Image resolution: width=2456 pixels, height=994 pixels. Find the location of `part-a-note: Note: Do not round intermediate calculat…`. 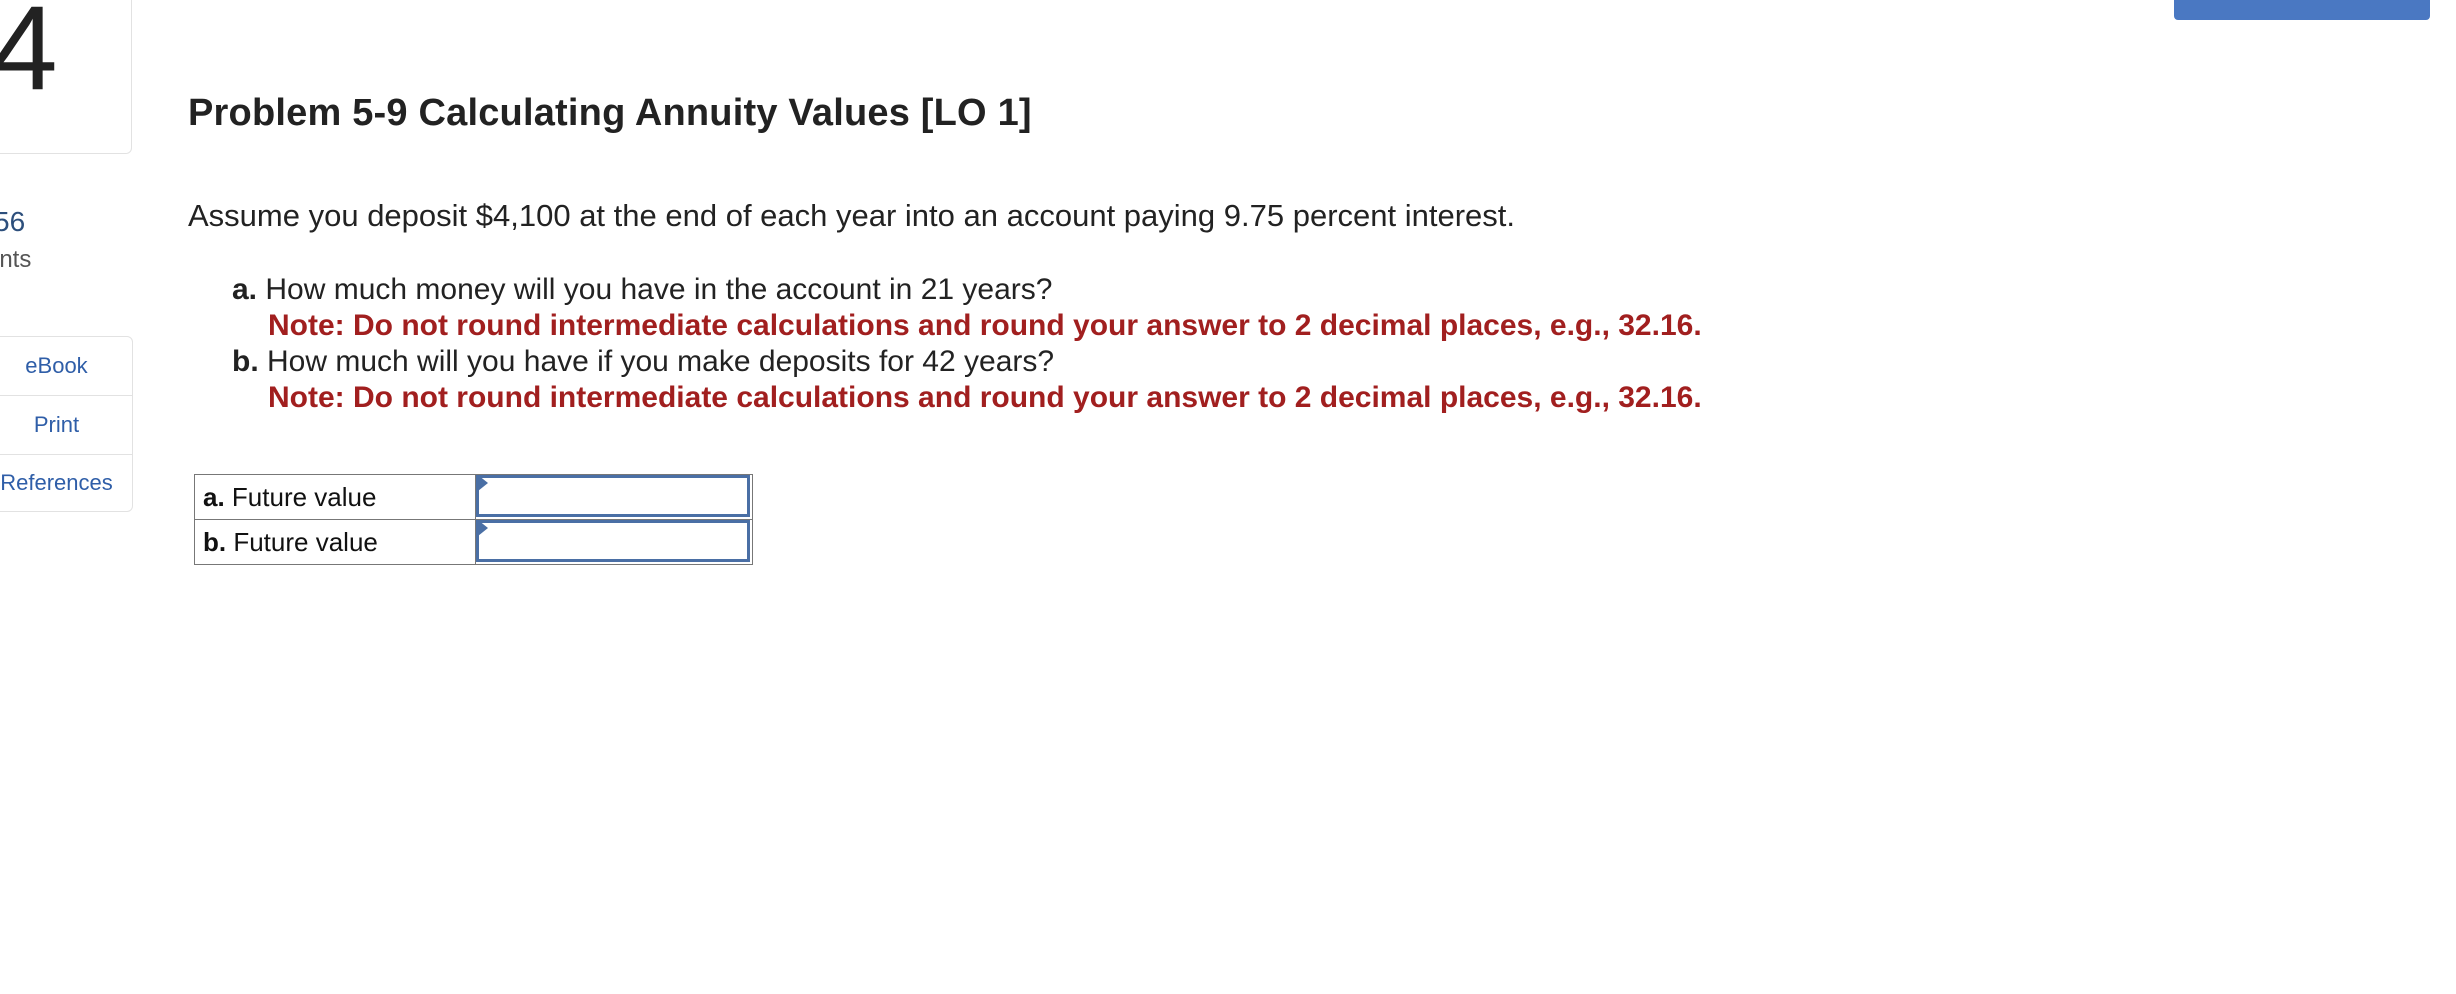

part-a-note: Note: Do not round intermediate calculat… is located at coordinates (985, 325).